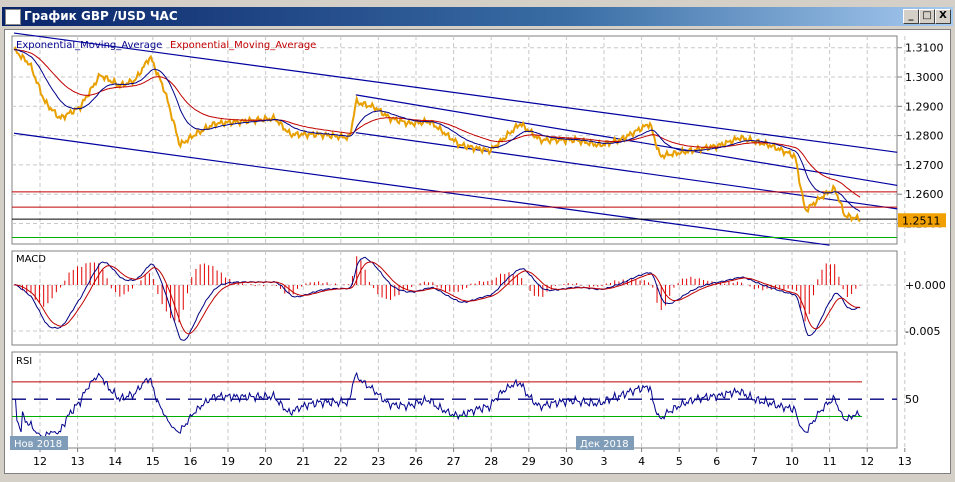 Image resolution: width=955 pixels, height=482 pixels. What do you see at coordinates (924, 194) in the screenshot?
I see `price-tick-label: 1.2600` at bounding box center [924, 194].